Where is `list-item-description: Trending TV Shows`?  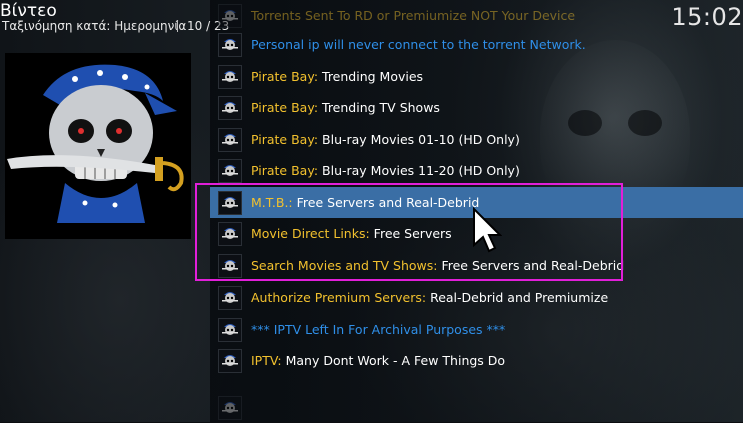
list-item-description: Trending TV Shows is located at coordinates (379, 107).